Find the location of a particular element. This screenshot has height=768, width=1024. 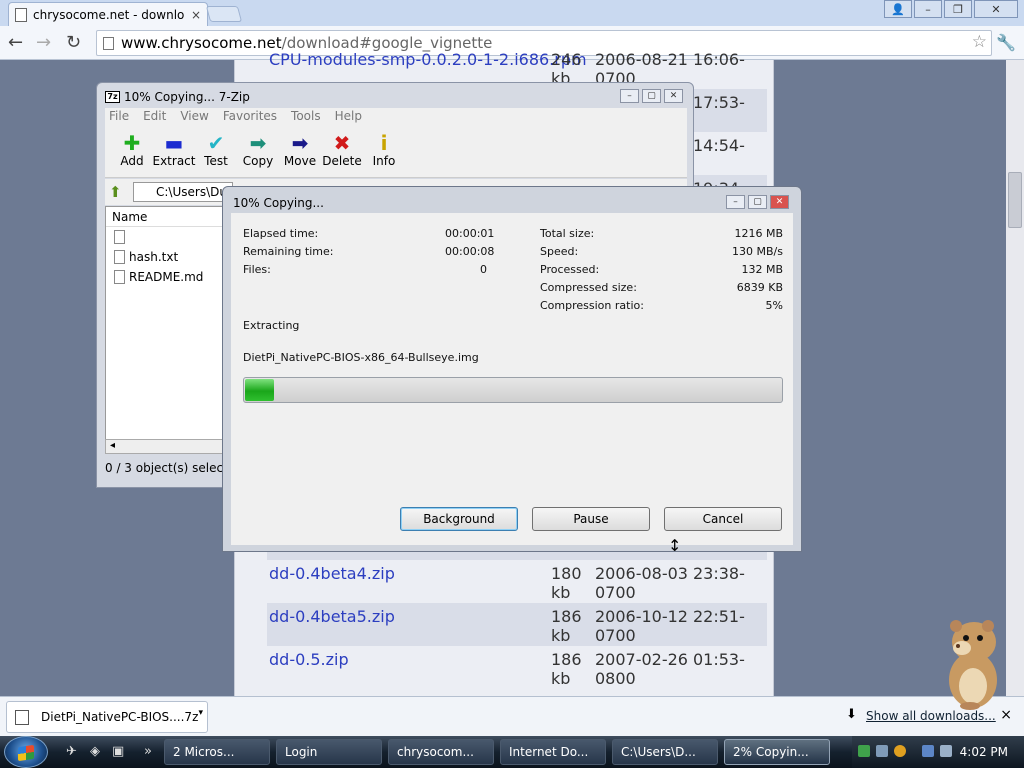

compressed-label: Compressed size: is located at coordinates (588, 287).